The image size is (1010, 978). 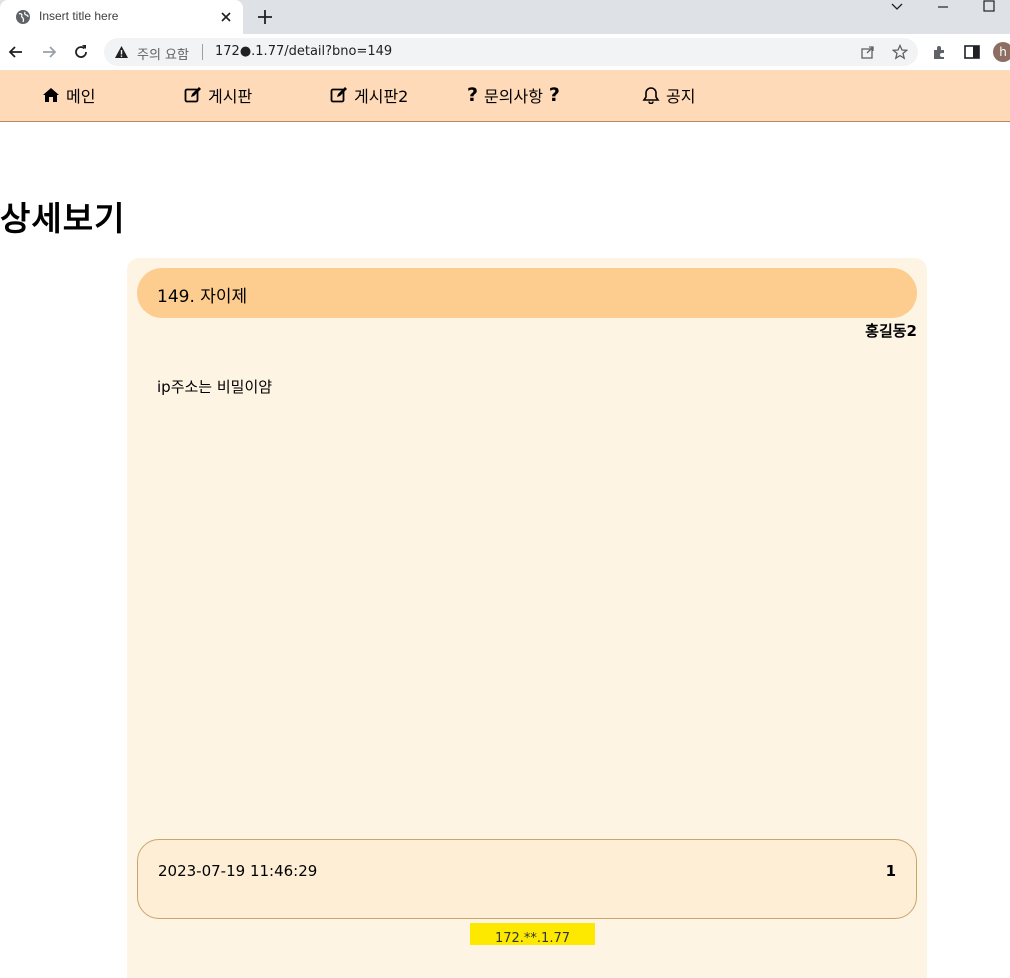 I want to click on nav-item-main: 메인, so click(x=68, y=95).